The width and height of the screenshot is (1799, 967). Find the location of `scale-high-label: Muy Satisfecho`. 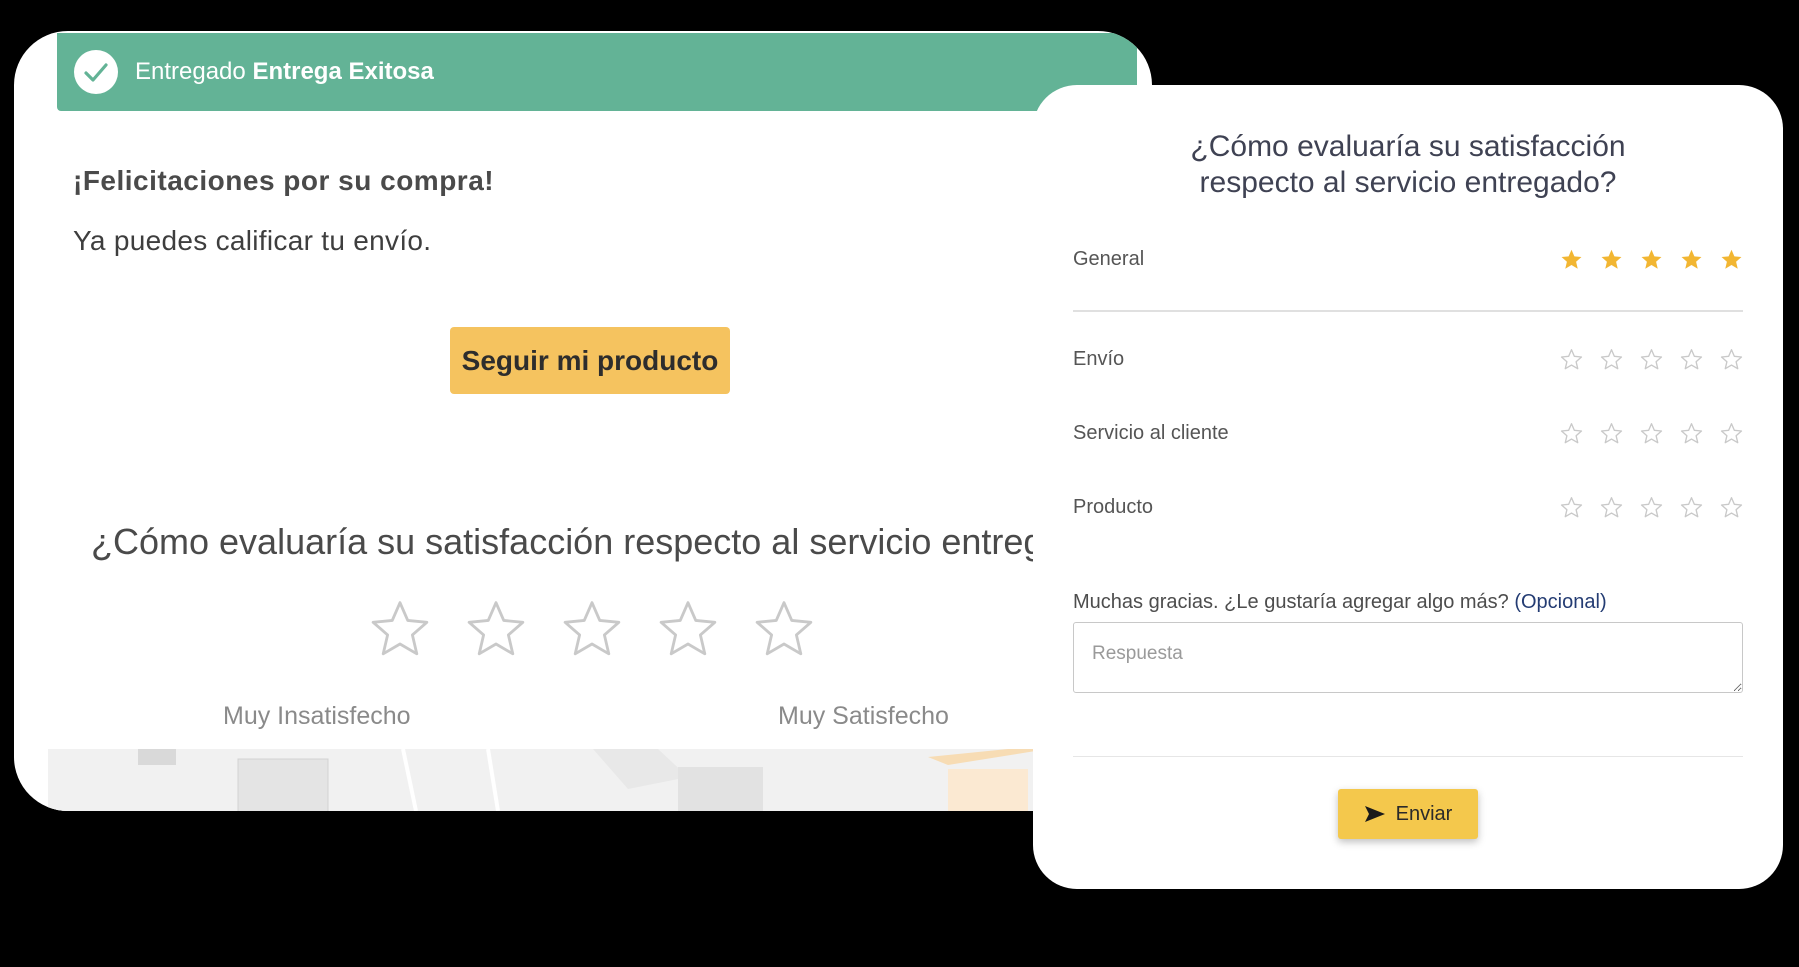

scale-high-label: Muy Satisfecho is located at coordinates (863, 716).